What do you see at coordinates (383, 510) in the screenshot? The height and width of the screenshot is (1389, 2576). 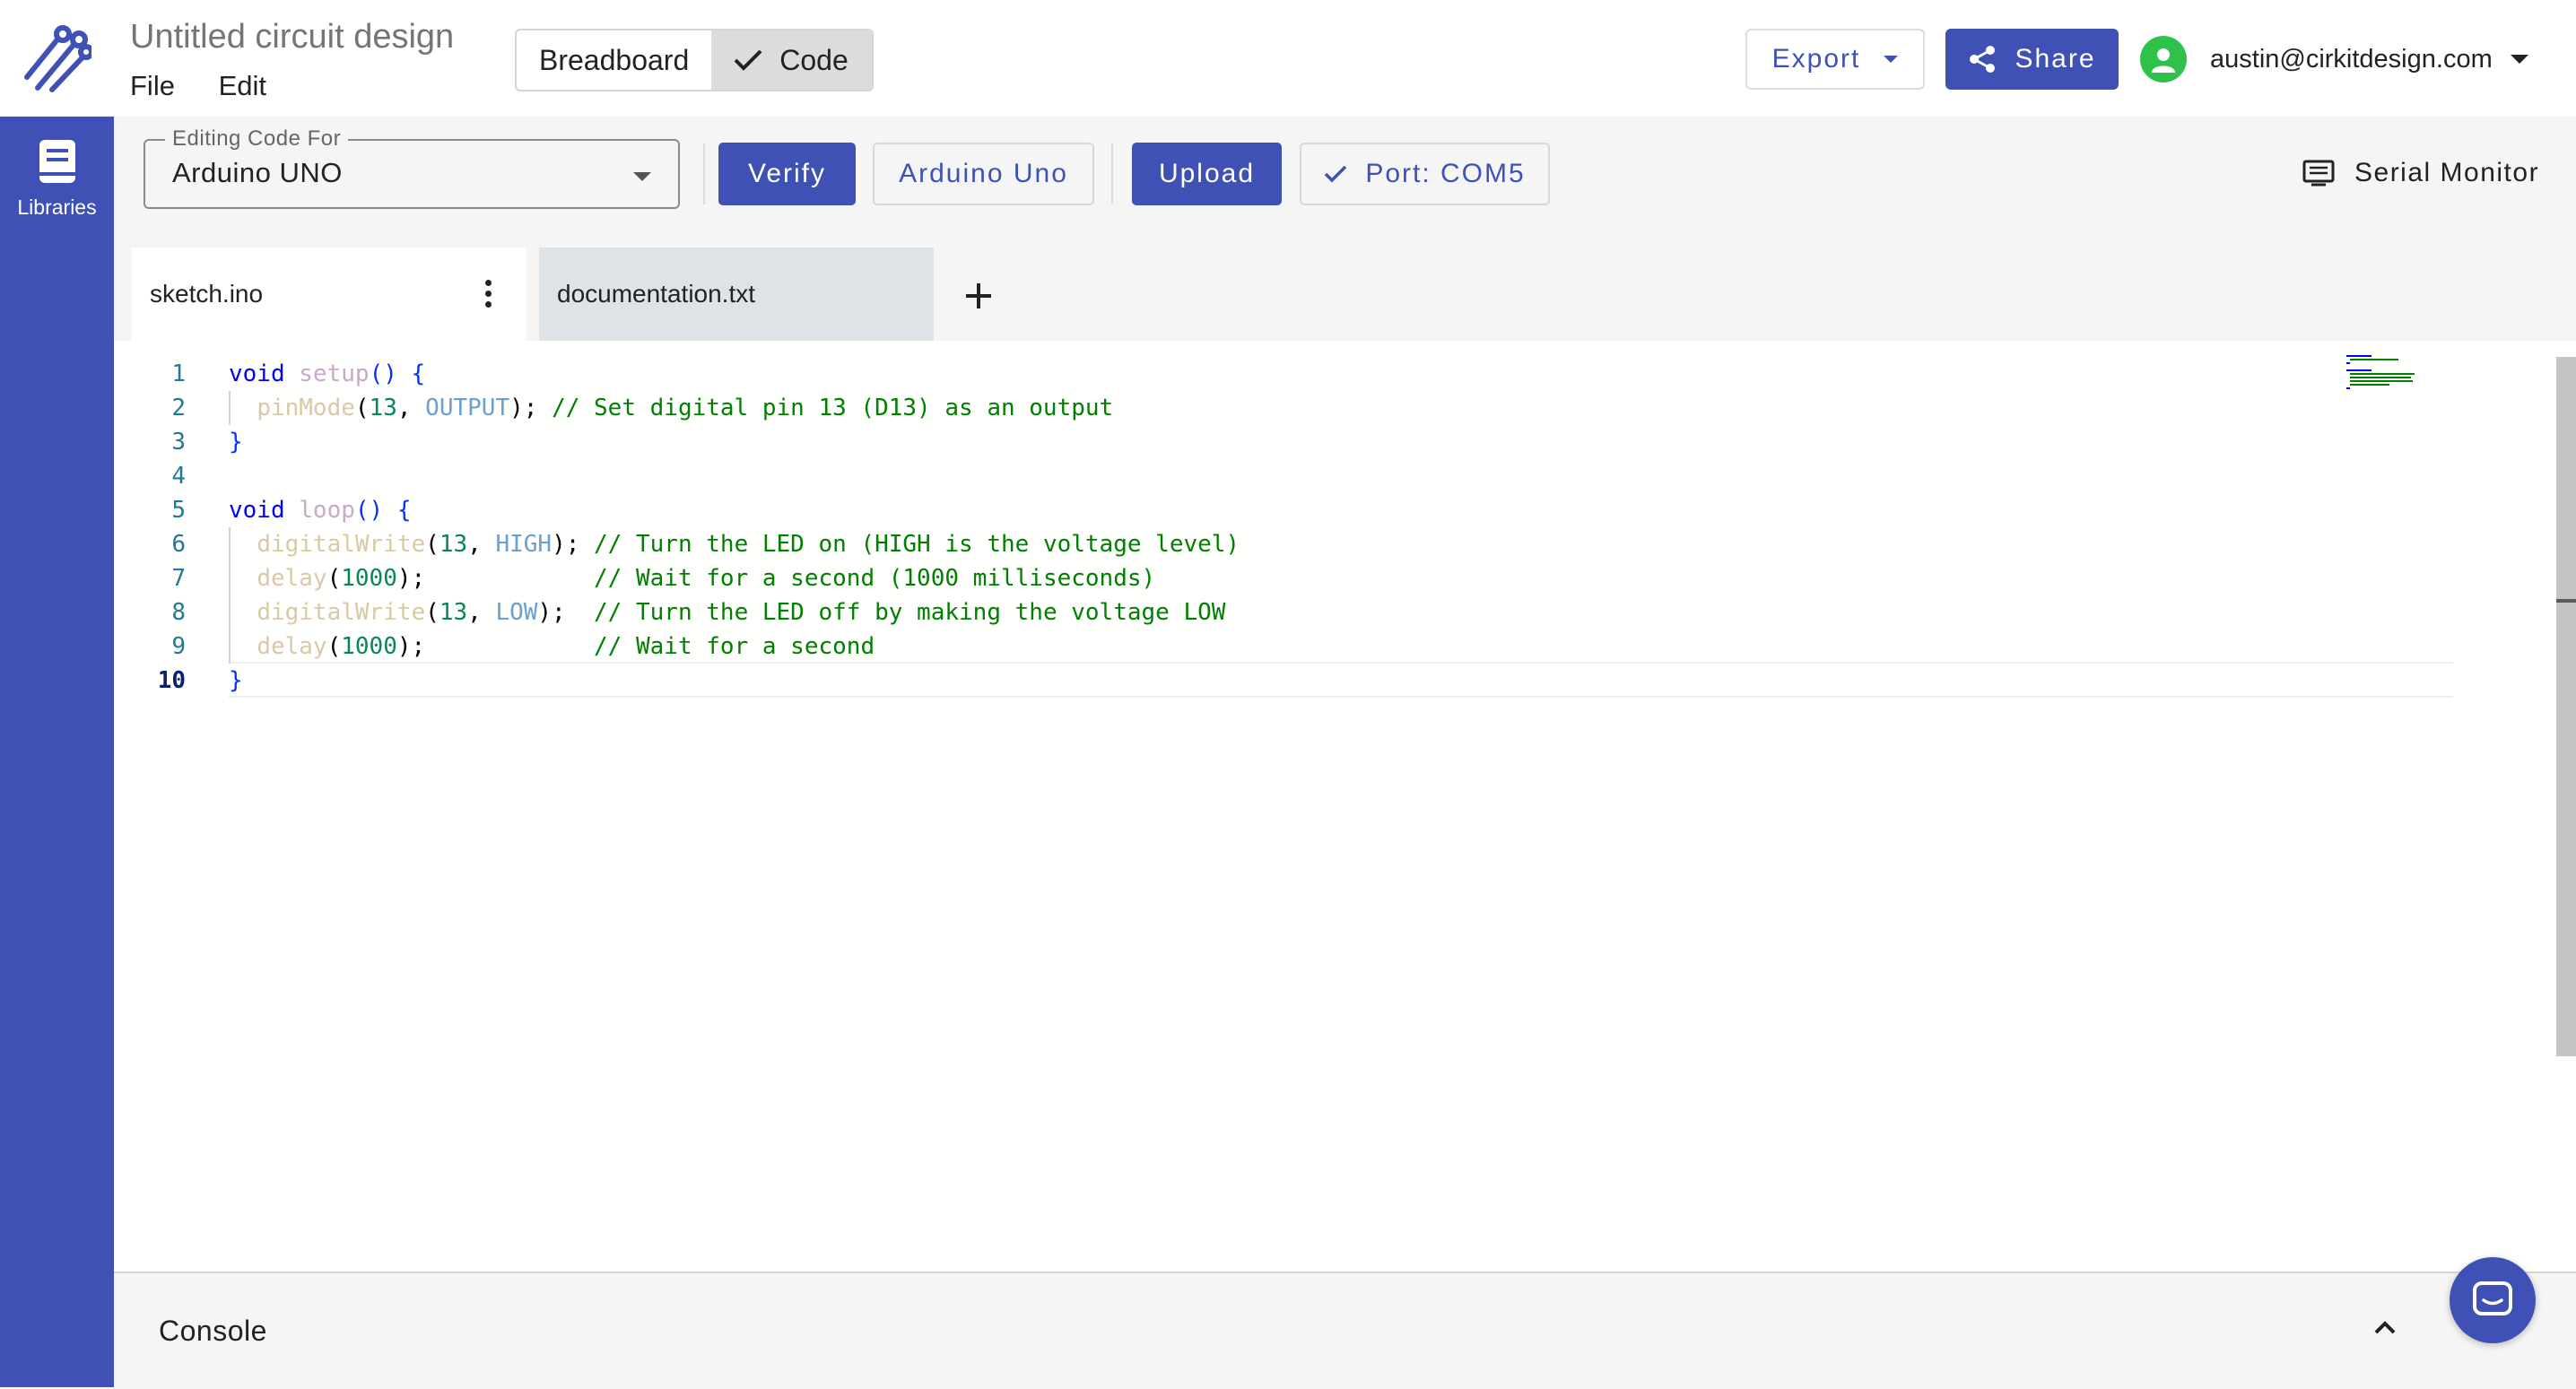 I see `code-token: () {` at bounding box center [383, 510].